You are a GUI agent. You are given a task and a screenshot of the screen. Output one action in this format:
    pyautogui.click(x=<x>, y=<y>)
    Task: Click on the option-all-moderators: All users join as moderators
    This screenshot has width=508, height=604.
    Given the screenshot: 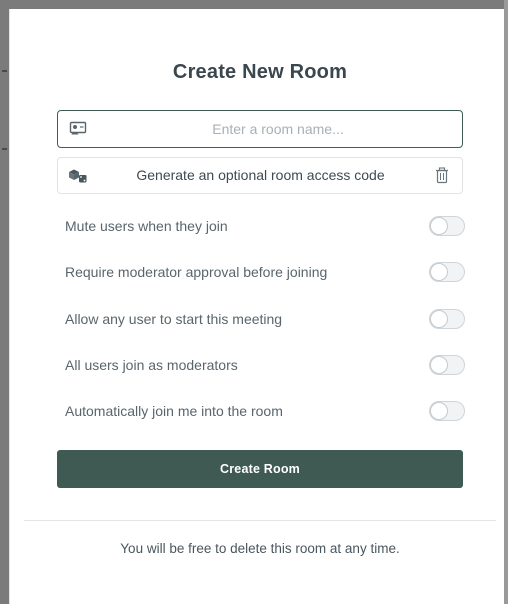 What is the action you would take?
    pyautogui.click(x=265, y=366)
    